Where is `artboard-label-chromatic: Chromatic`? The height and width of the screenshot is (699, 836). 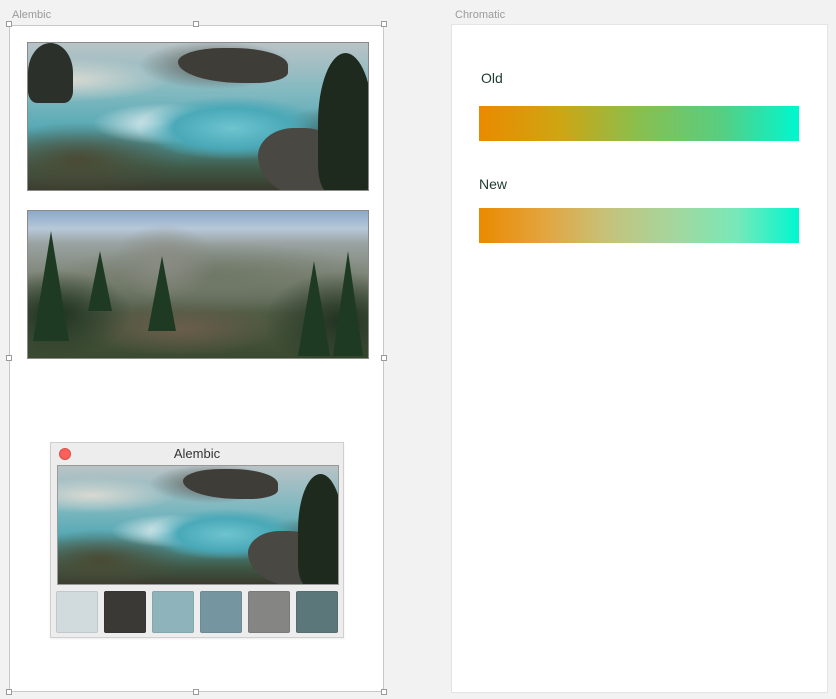
artboard-label-chromatic: Chromatic is located at coordinates (480, 15).